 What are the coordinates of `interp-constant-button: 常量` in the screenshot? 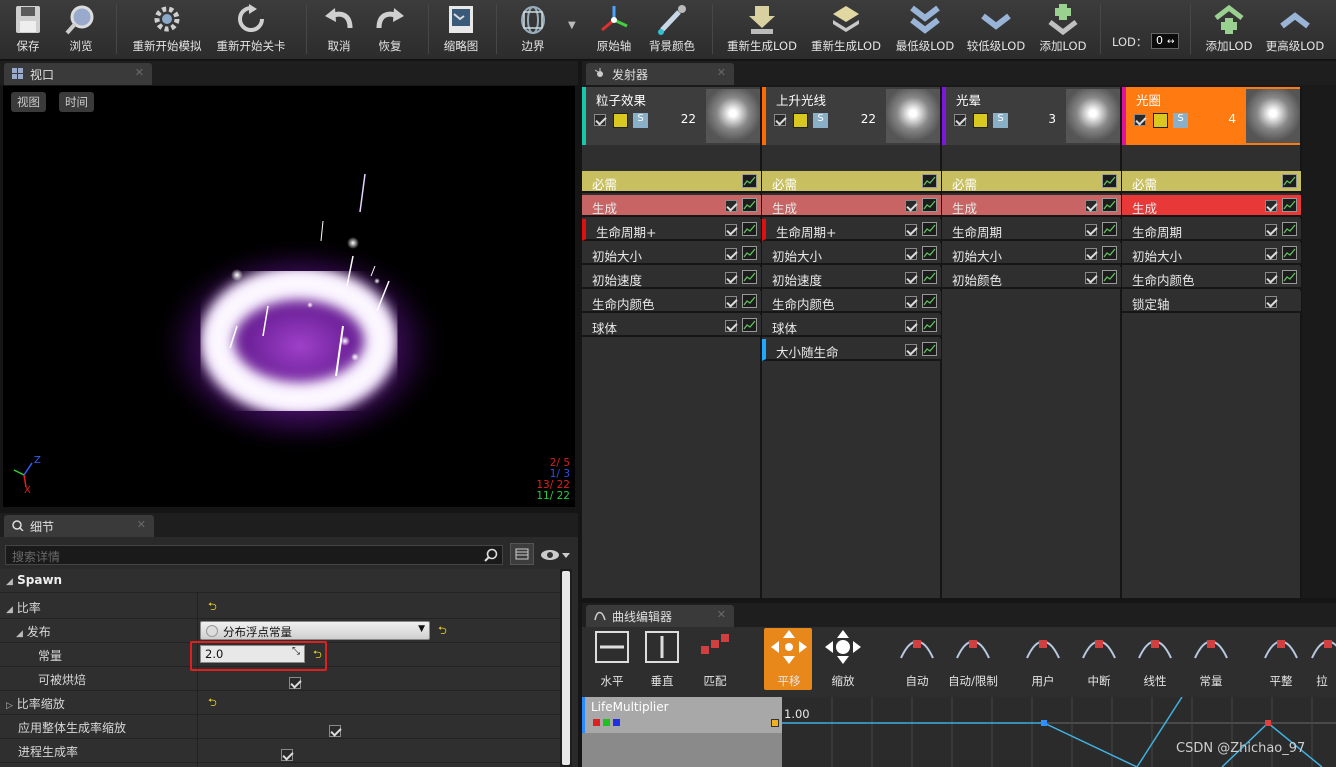 It's located at (1211, 658).